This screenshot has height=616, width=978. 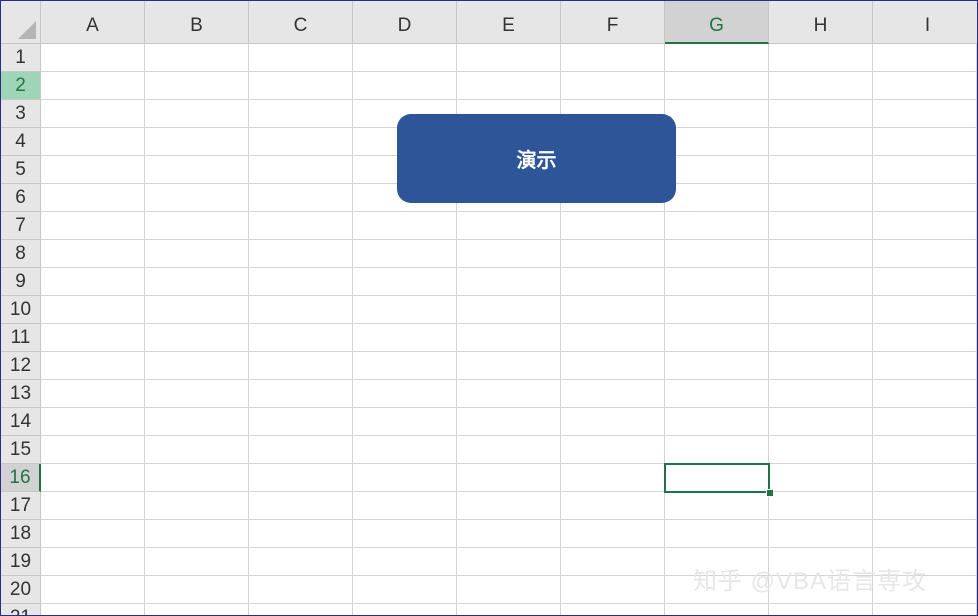 I want to click on column-header-e: E, so click(x=509, y=22).